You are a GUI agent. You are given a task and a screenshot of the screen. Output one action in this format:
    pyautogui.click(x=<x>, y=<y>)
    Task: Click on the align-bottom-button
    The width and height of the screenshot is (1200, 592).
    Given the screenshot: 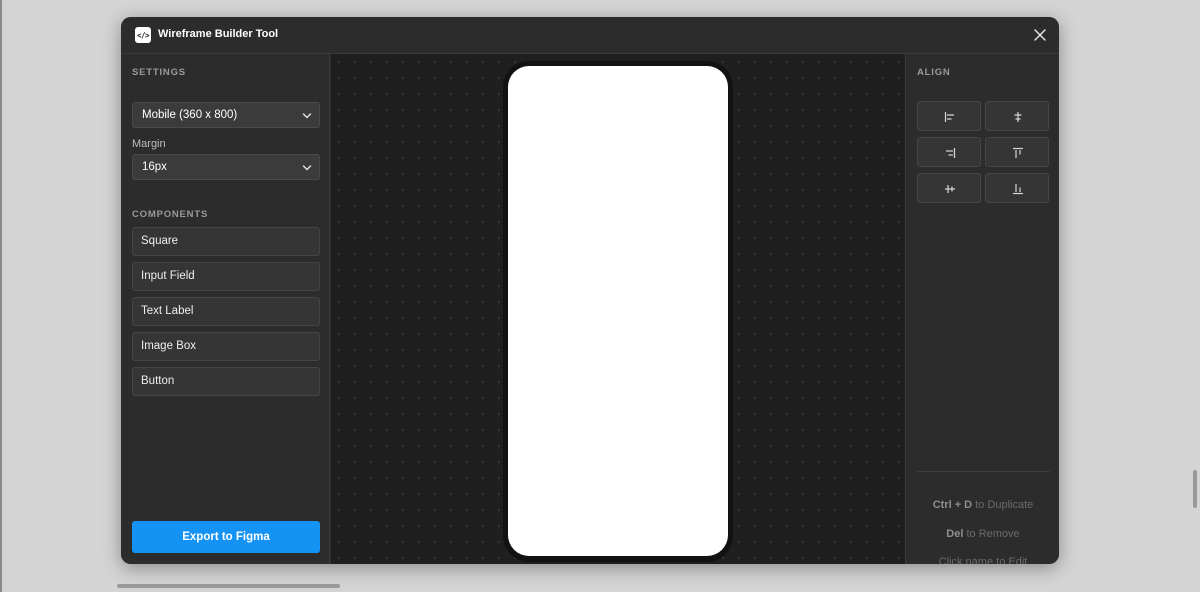 What is the action you would take?
    pyautogui.click(x=1017, y=188)
    